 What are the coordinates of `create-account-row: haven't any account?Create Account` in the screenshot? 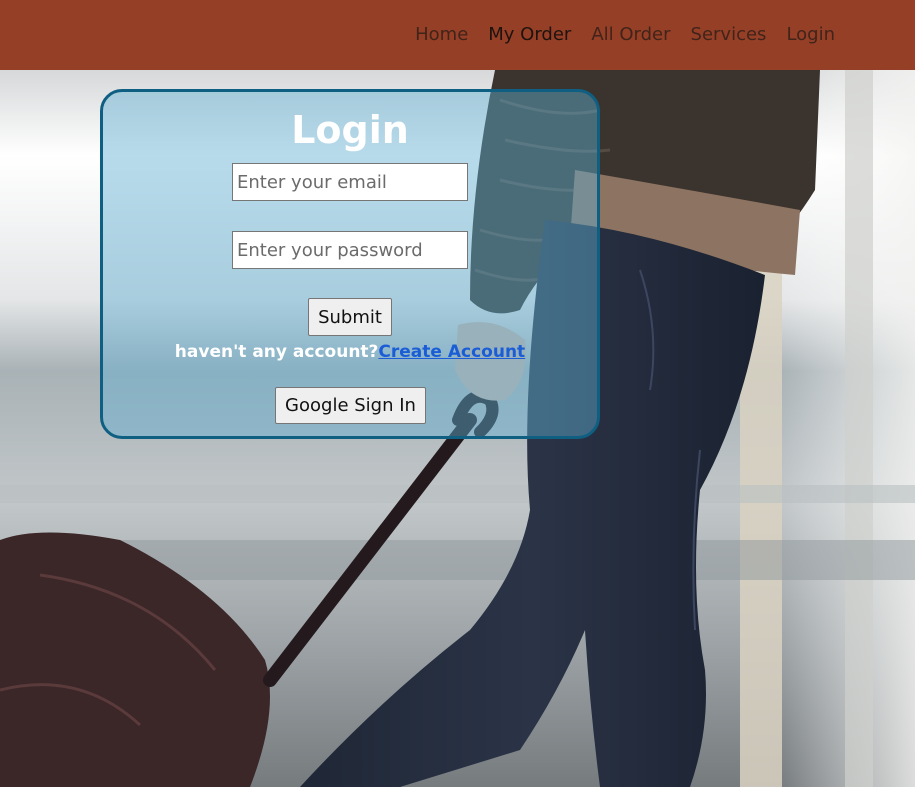 It's located at (350, 352).